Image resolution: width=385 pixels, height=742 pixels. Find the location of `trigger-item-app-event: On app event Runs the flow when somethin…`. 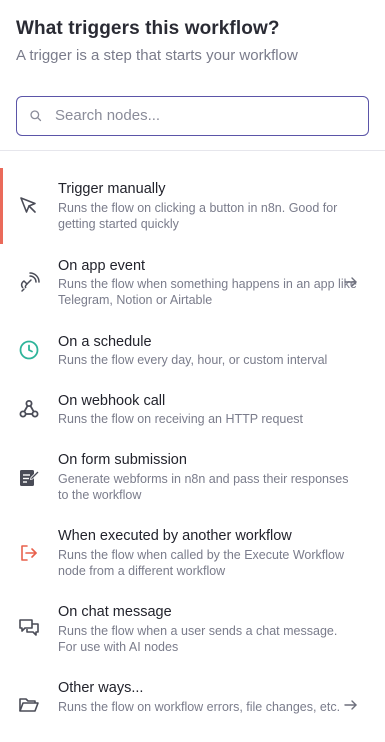

trigger-item-app-event: On app event Runs the flow when somethin… is located at coordinates (192, 283).